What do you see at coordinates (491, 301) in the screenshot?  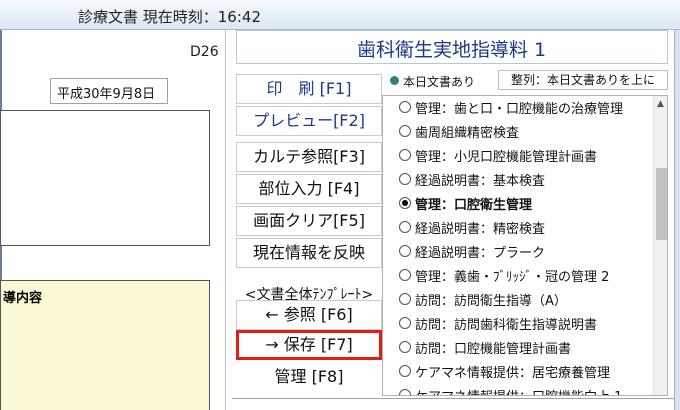 I see `list-item-label: 訪問：訪問衛生指導（A）` at bounding box center [491, 301].